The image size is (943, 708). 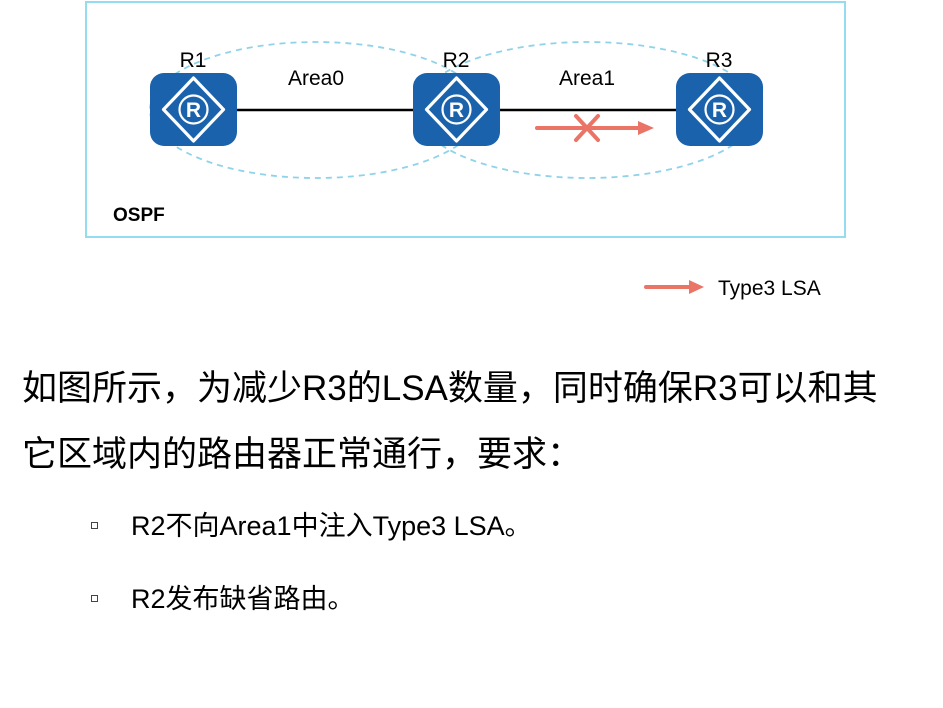 I want to click on description-line-2: 它区域内的路由器正常通行，要求：, so click(x=302, y=454).